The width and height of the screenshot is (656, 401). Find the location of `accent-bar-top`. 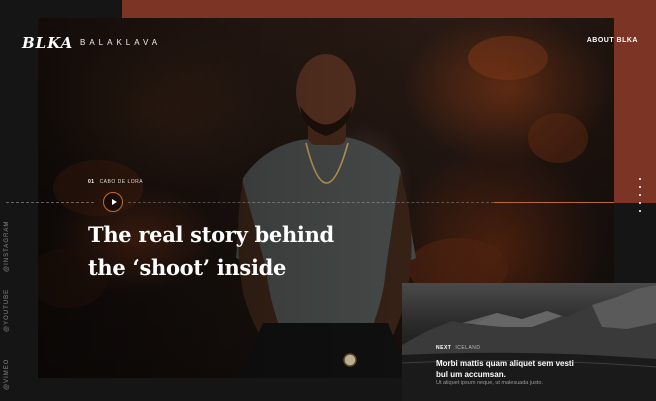

accent-bar-top is located at coordinates (389, 9).